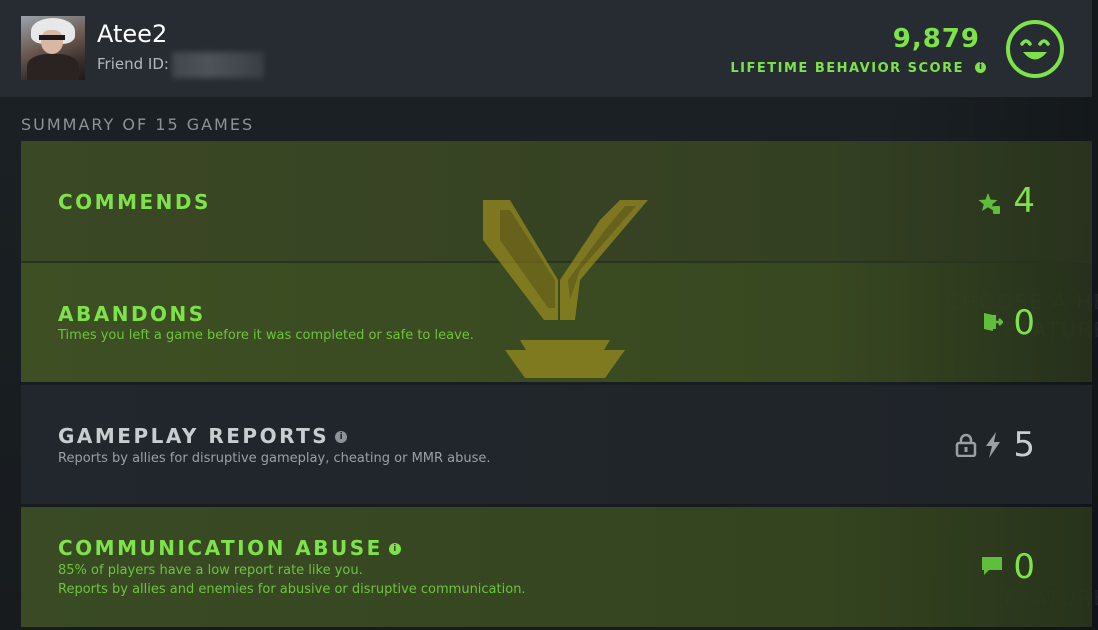 This screenshot has width=1098, height=630. Describe the element at coordinates (134, 202) in the screenshot. I see `commends-title: COMMENDS` at that location.